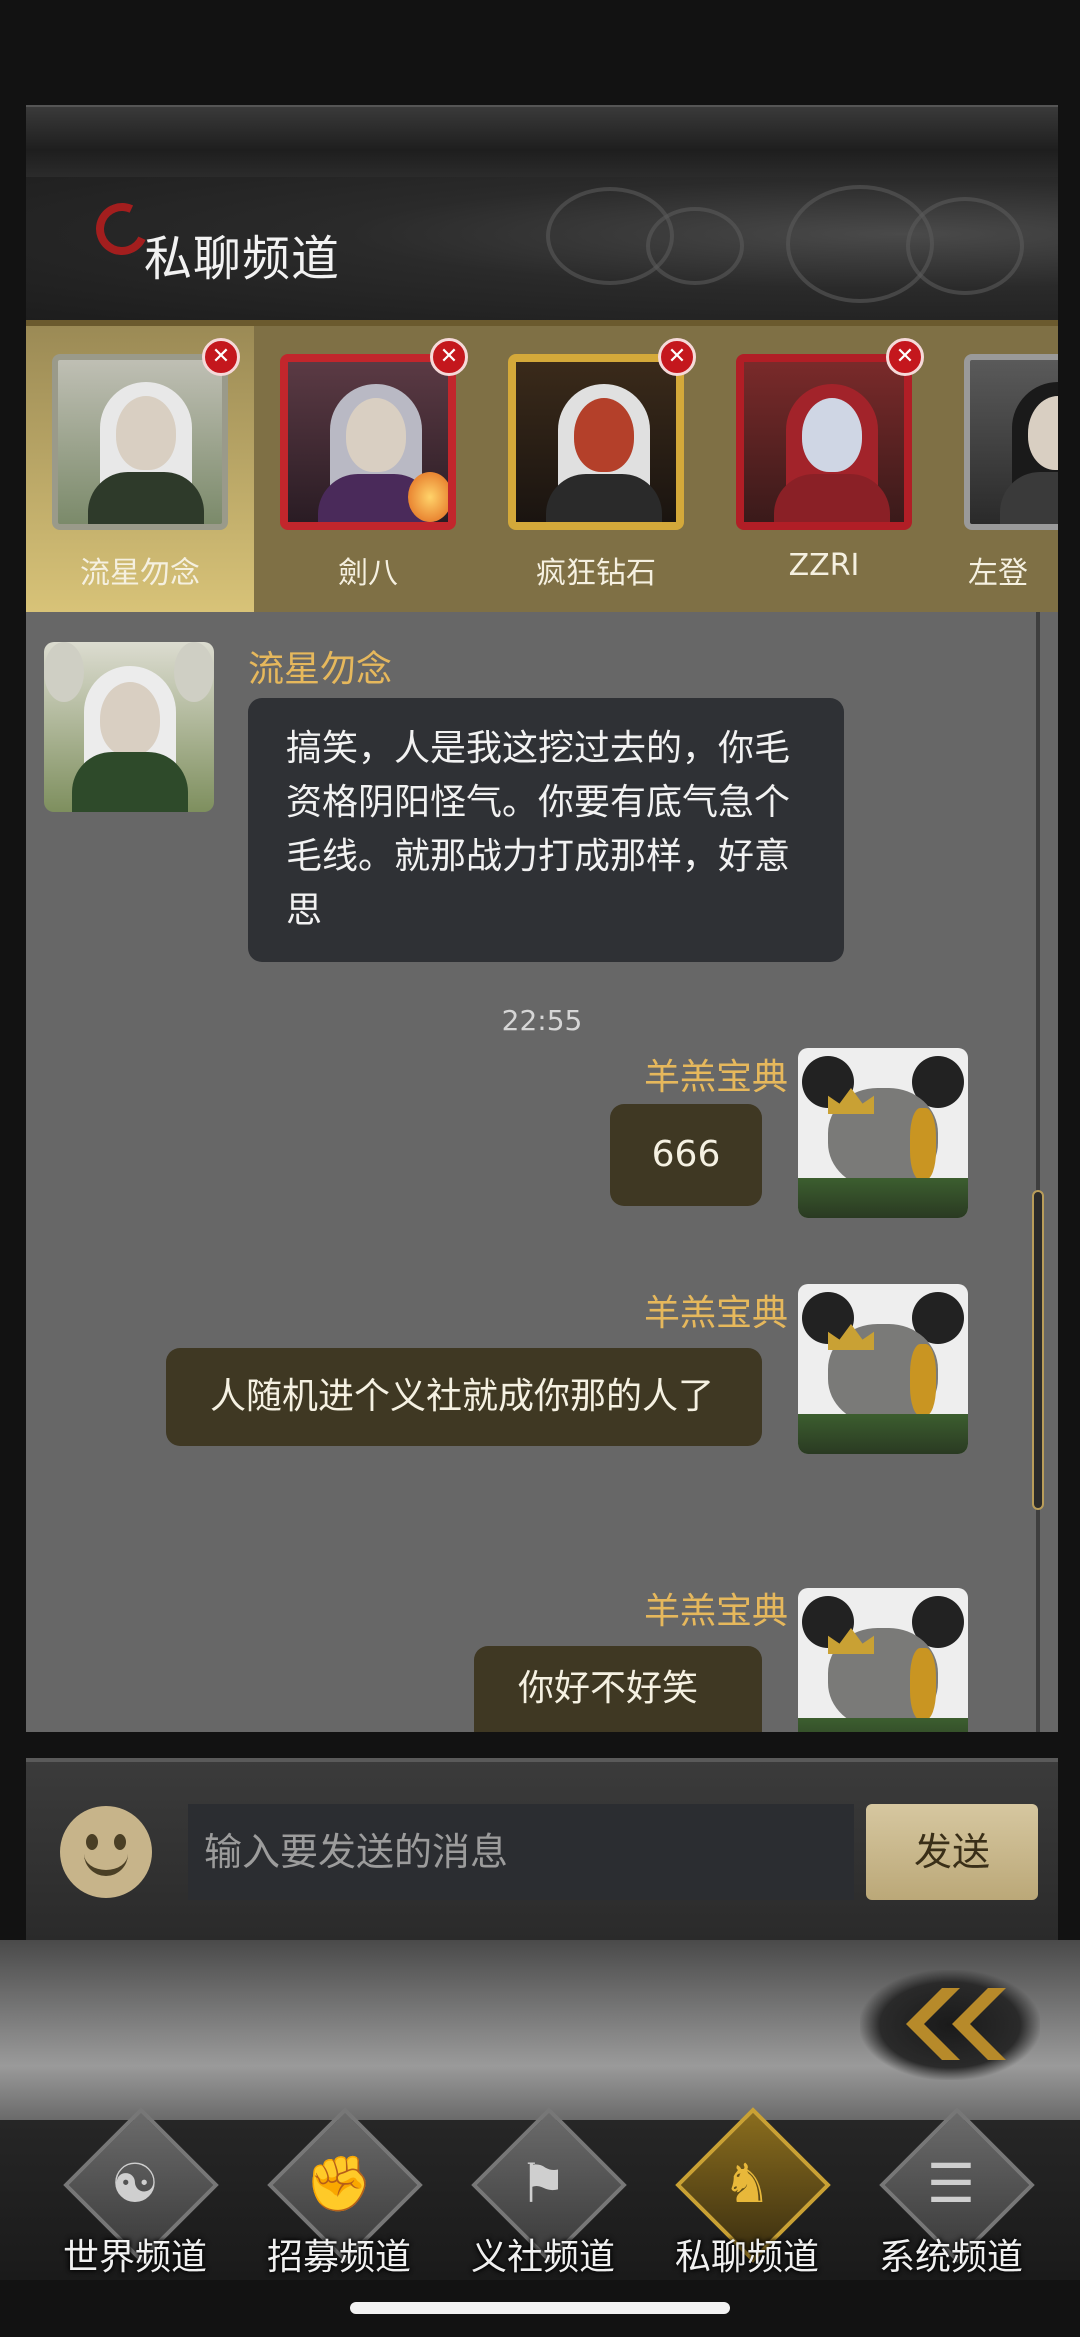  I want to click on contact-name: 左登, so click(998, 573).